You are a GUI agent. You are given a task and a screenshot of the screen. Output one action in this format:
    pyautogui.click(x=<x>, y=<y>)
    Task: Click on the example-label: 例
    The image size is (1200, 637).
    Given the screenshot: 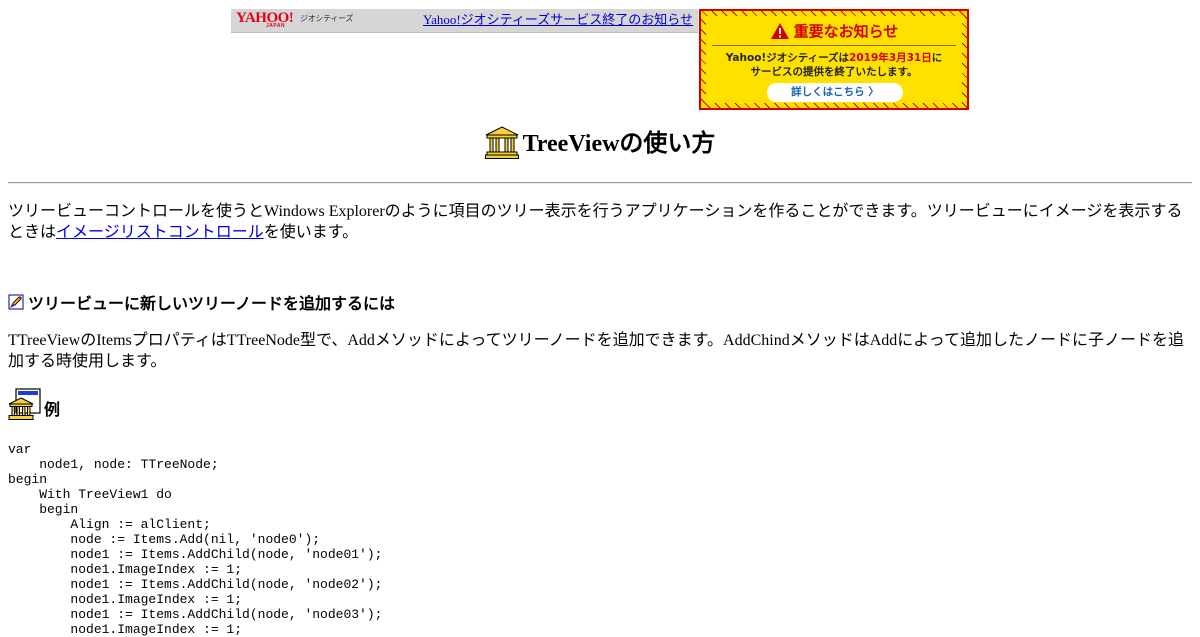 What is the action you would take?
    pyautogui.click(x=52, y=410)
    